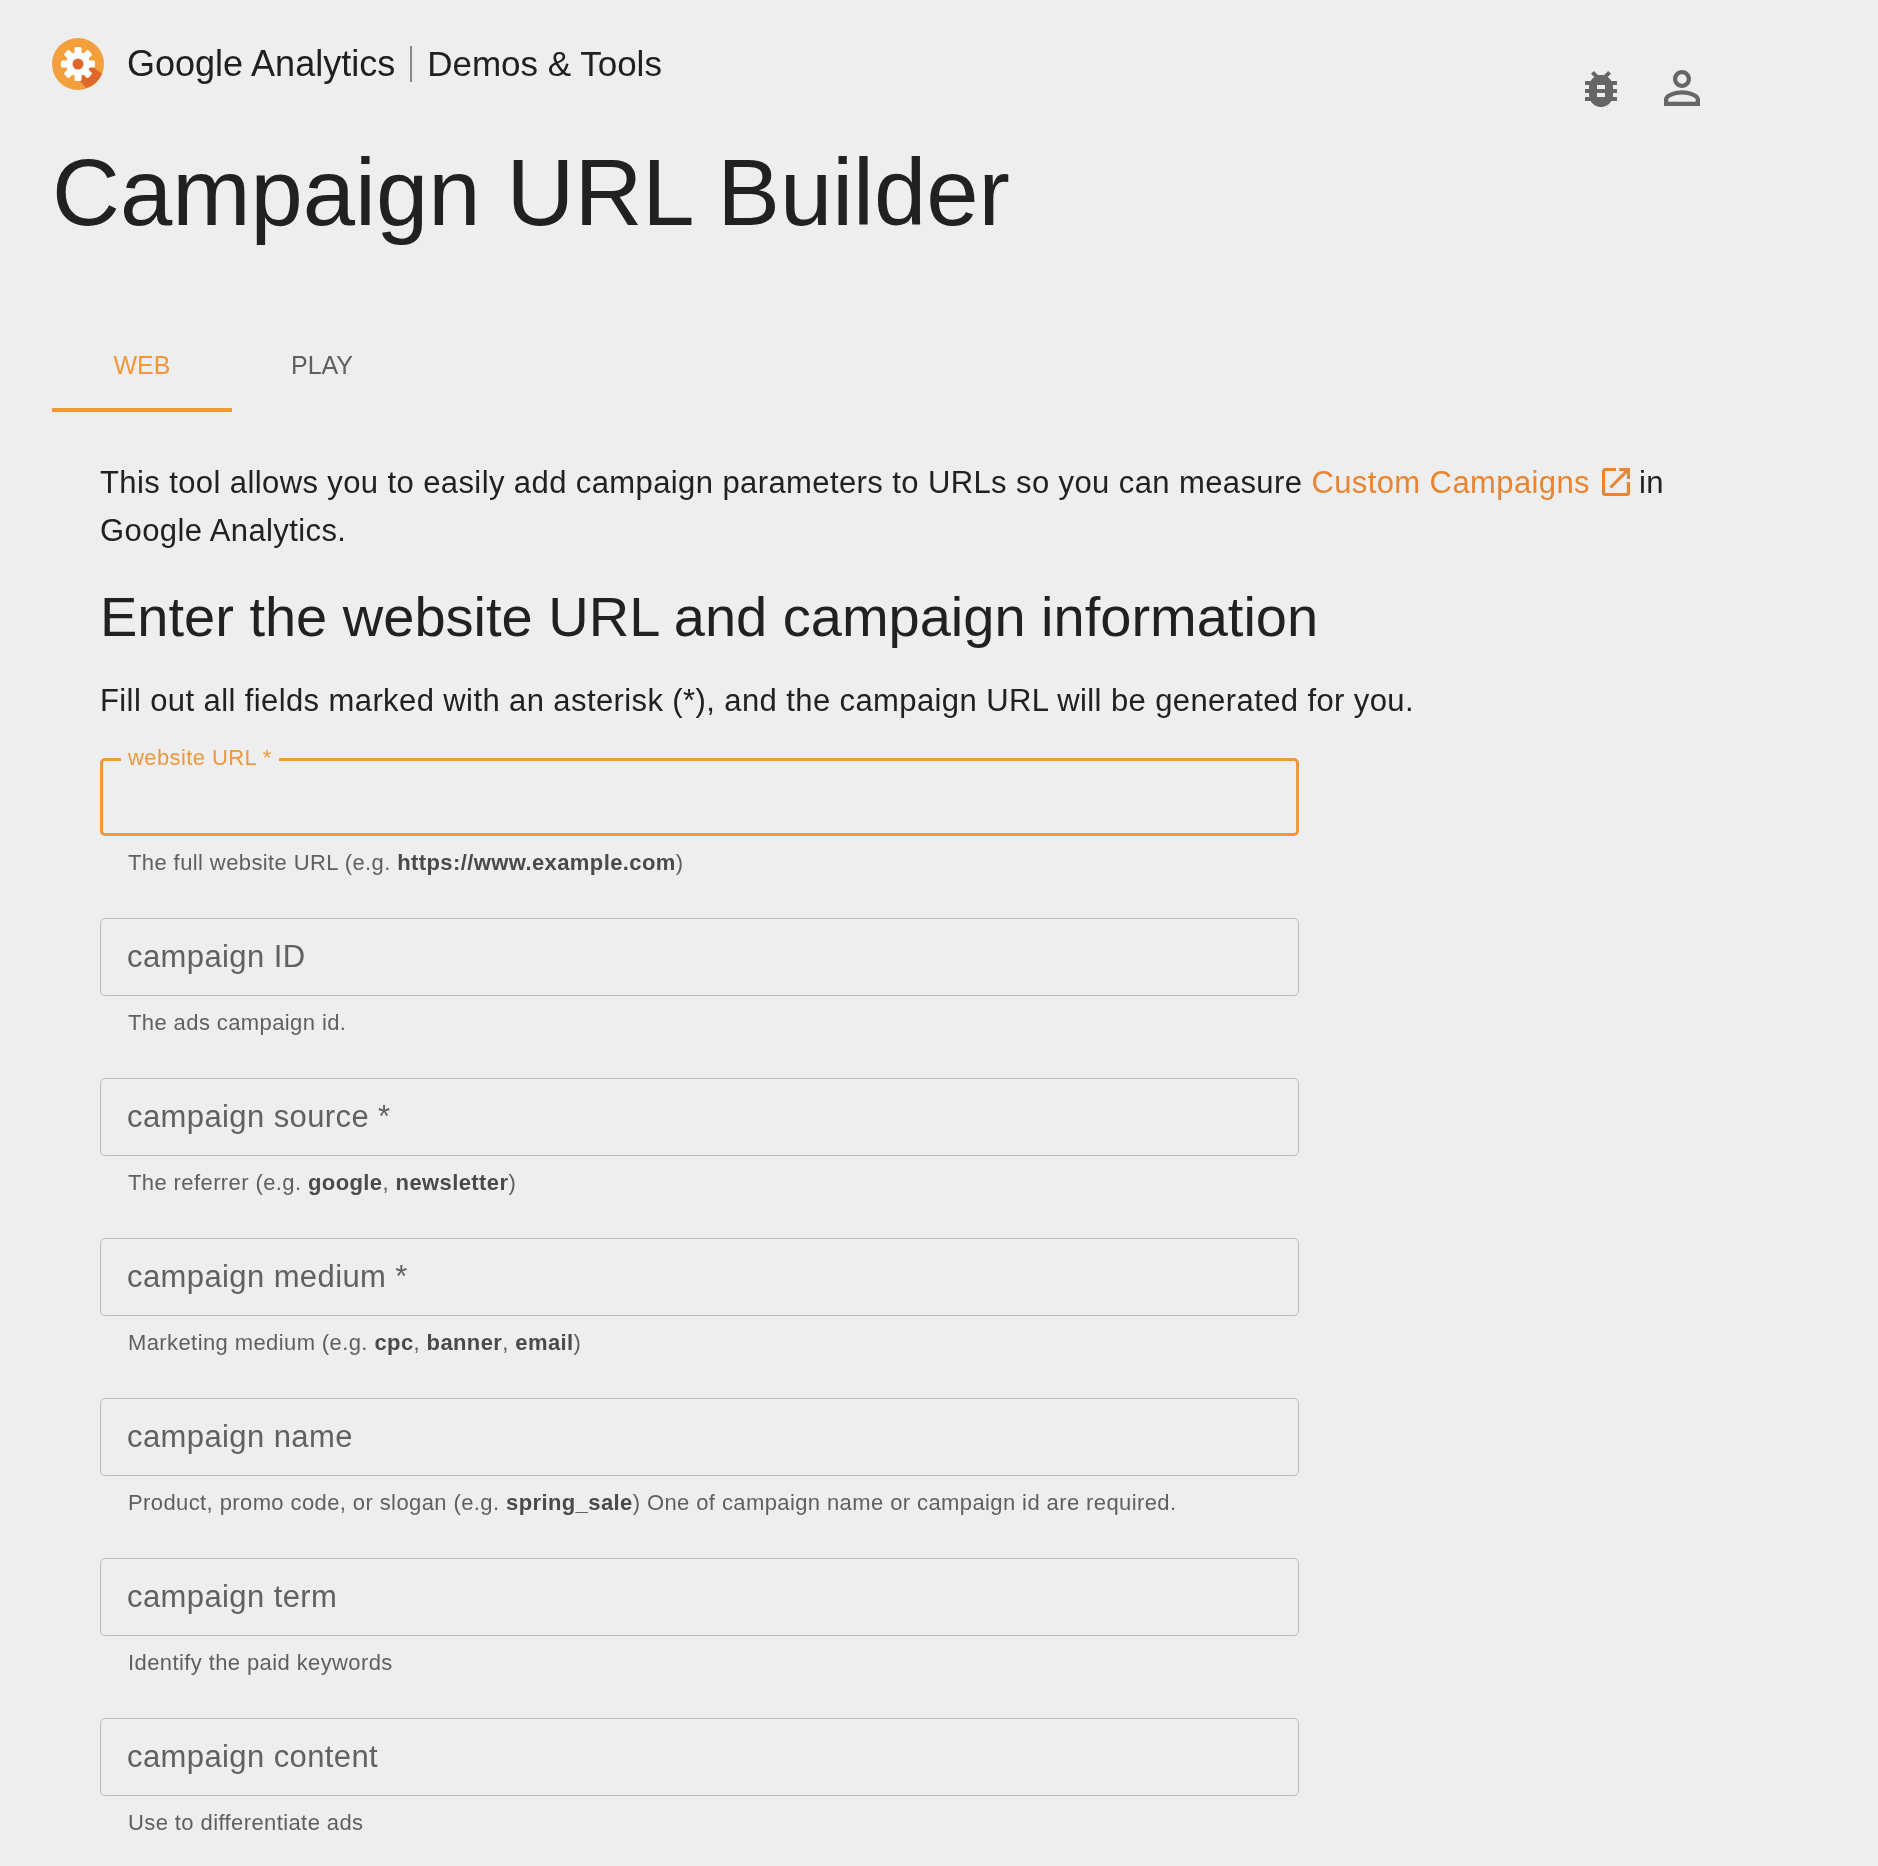  I want to click on gear-logo-icon, so click(78, 64).